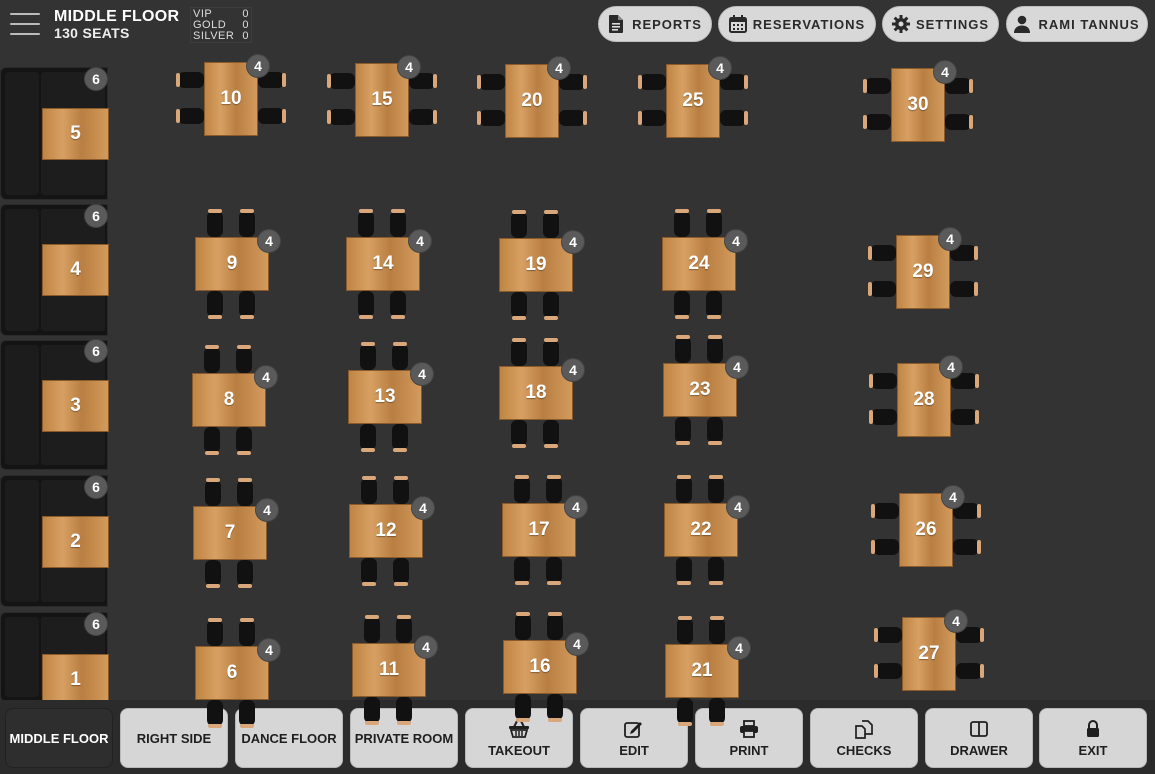 The height and width of the screenshot is (774, 1155). I want to click on reports-button: REPORTS, so click(655, 24).